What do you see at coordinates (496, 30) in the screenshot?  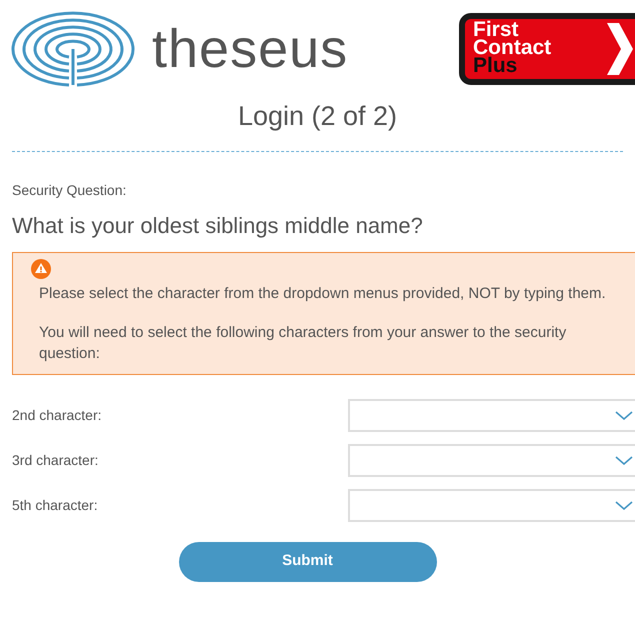 I see `logo-text: First` at bounding box center [496, 30].